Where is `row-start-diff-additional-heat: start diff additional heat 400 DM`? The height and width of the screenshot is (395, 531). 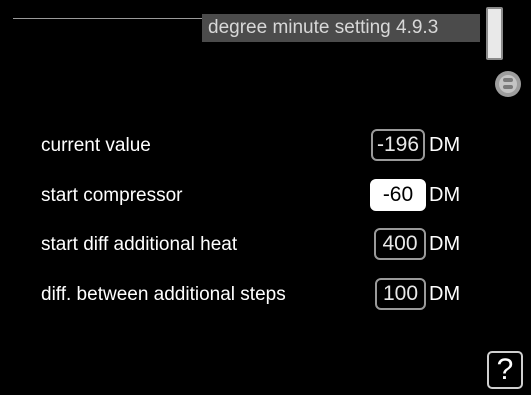 row-start-diff-additional-heat: start diff additional heat 400 DM is located at coordinates (271, 245).